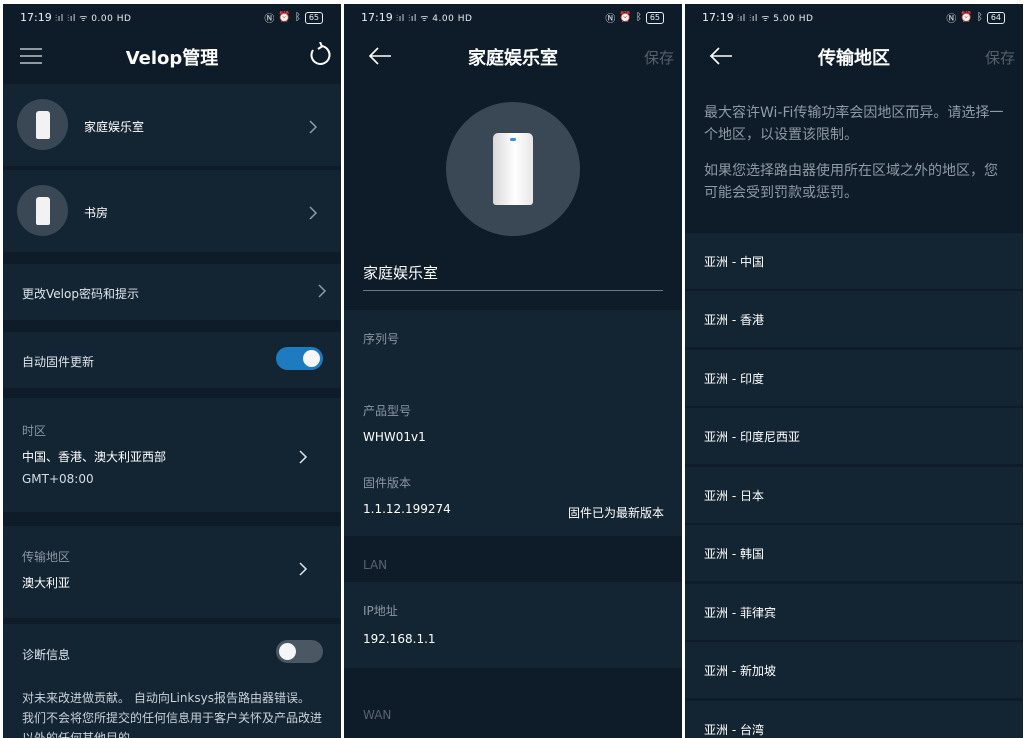 The width and height of the screenshot is (1026, 738). What do you see at coordinates (734, 262) in the screenshot?
I see `region-item-label: 亚洲 - 中国` at bounding box center [734, 262].